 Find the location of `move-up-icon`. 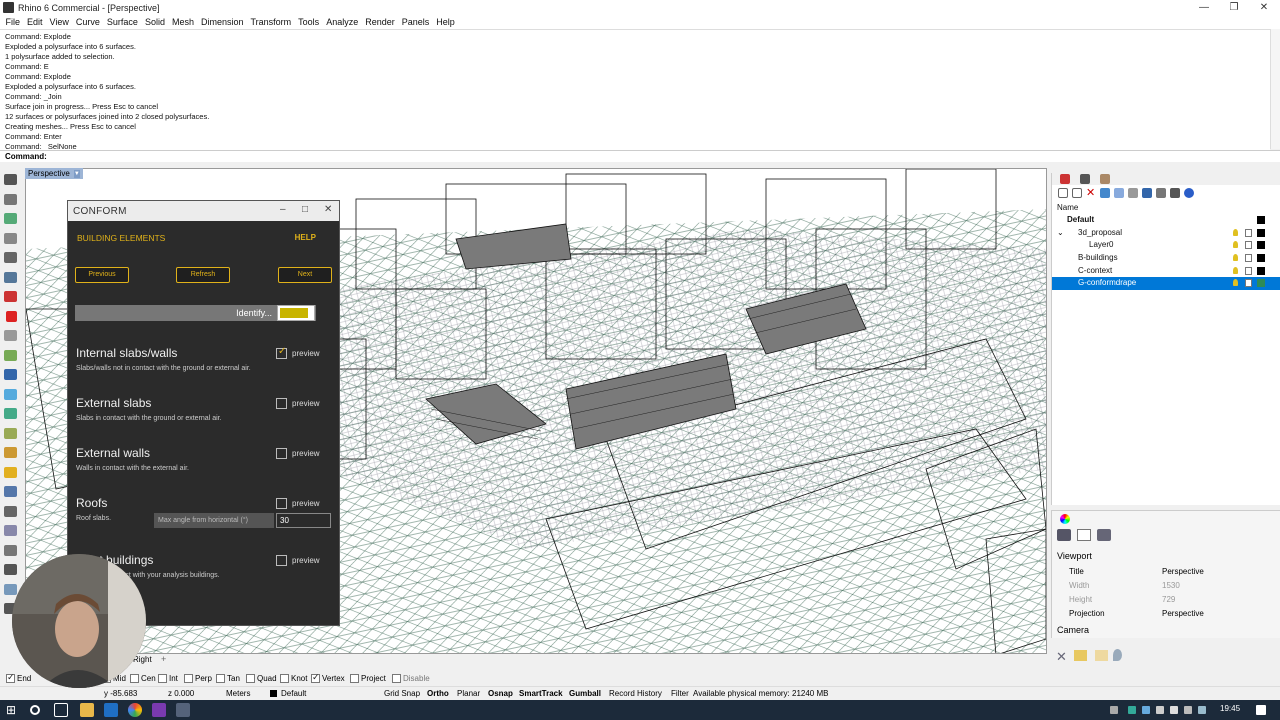

move-up-icon is located at coordinates (1105, 193).